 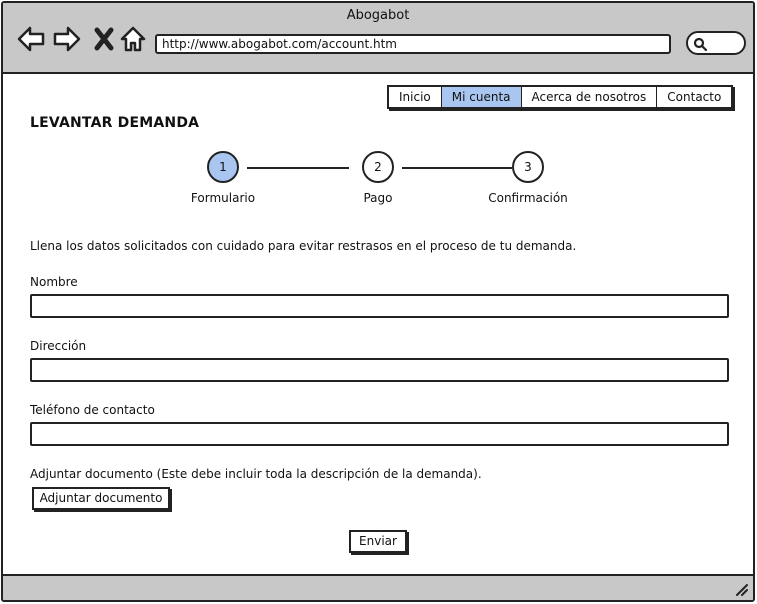 I want to click on step-2-label: Pago, so click(x=378, y=198).